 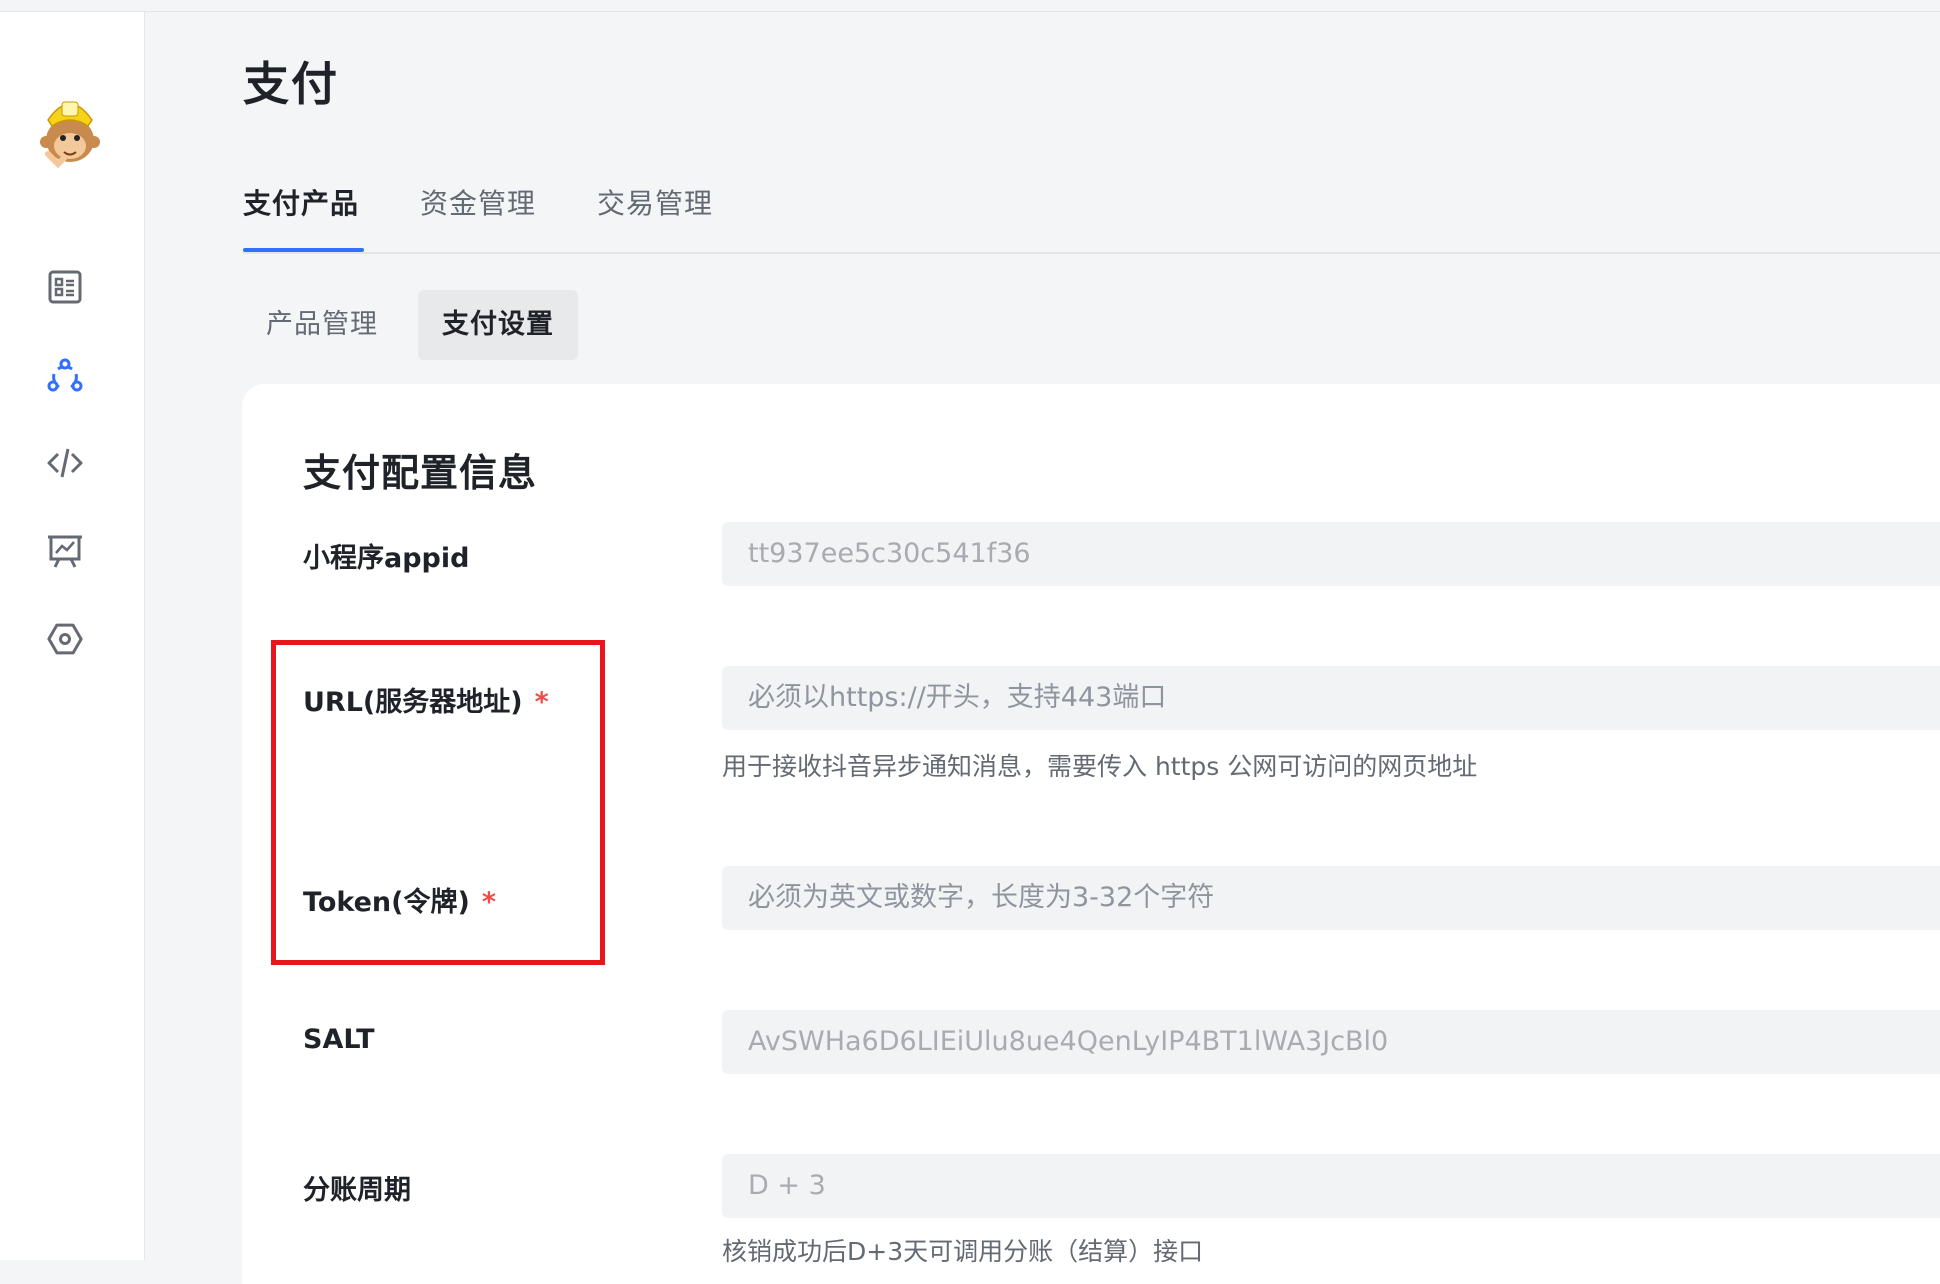 What do you see at coordinates (386, 558) in the screenshot?
I see `appid-label: 小程序appid` at bounding box center [386, 558].